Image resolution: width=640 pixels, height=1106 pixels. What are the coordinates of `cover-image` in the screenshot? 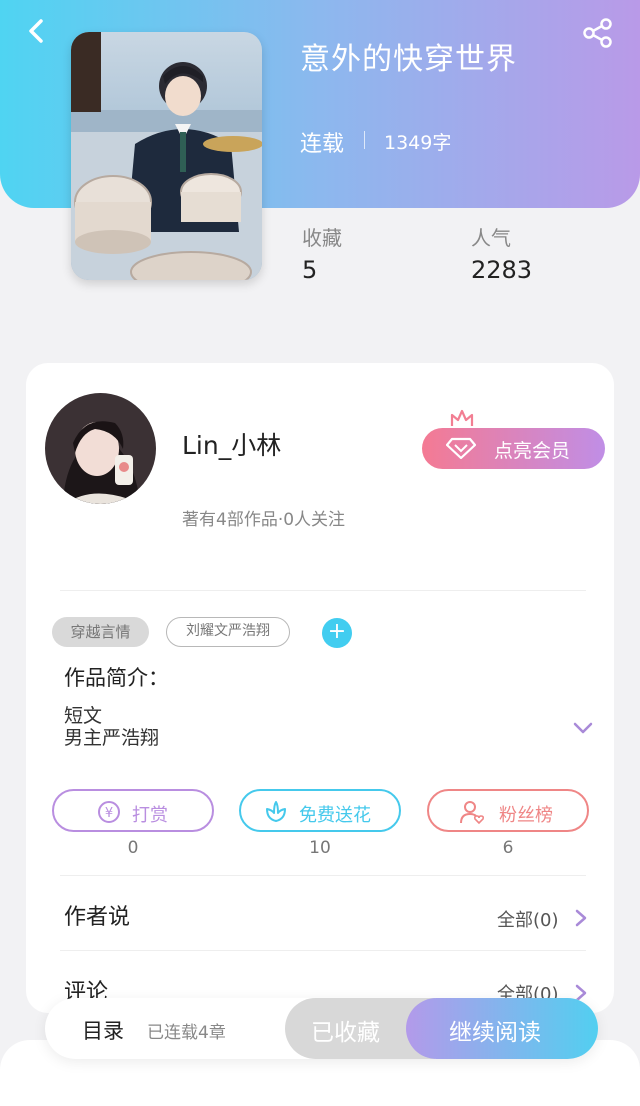 It's located at (166, 156).